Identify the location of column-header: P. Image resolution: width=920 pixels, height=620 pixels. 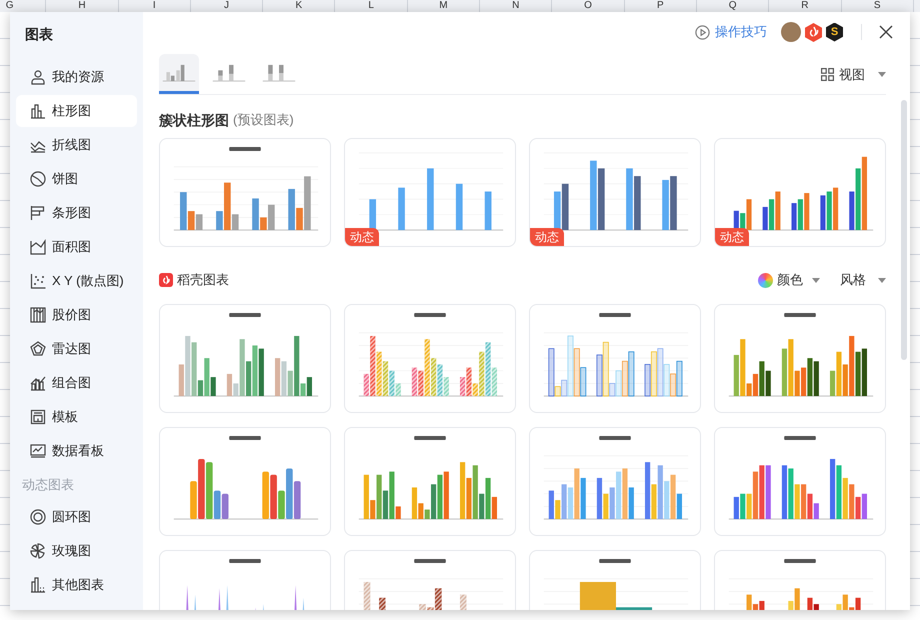
(660, 6).